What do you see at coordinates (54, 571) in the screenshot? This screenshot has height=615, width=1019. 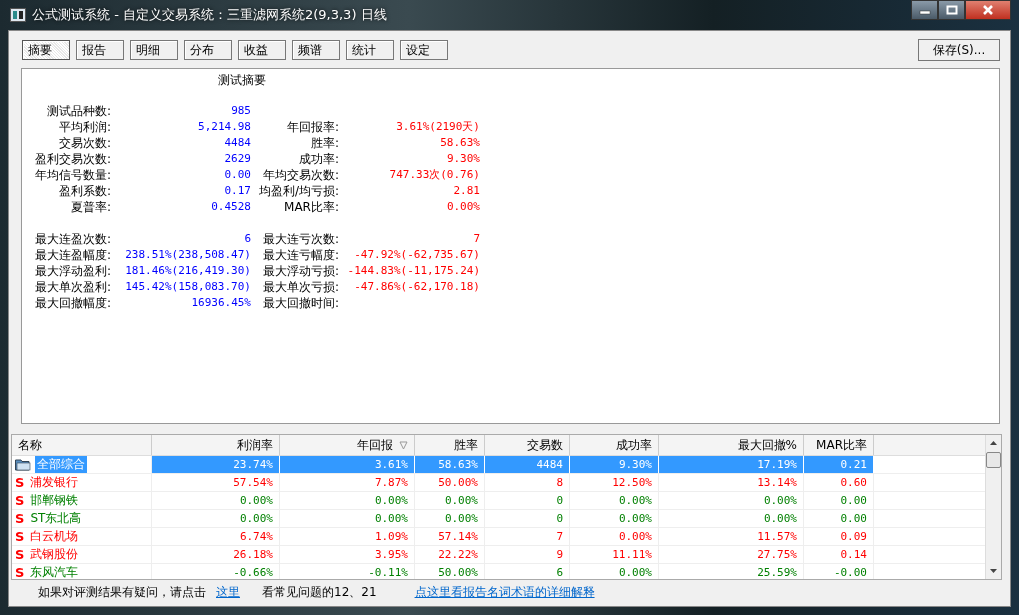 I see `stock-name: 东风汽车` at bounding box center [54, 571].